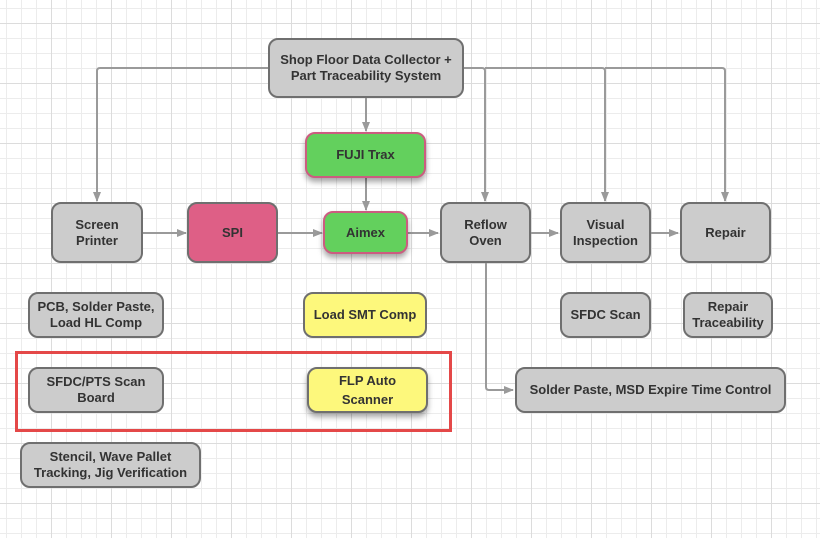  Describe the element at coordinates (96, 390) in the screenshot. I see `node-sfdc-pts-scan-board: SFDC/PTS Scan Board` at that location.